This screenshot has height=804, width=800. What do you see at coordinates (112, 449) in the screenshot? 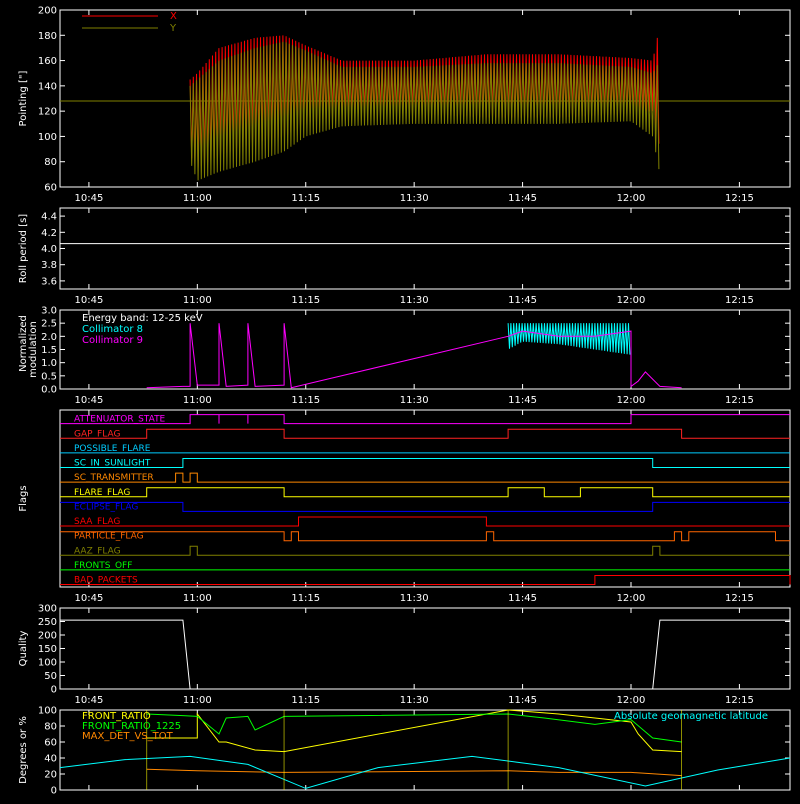
I see `flag-label: POSSIBLE_FLARE` at bounding box center [112, 449].